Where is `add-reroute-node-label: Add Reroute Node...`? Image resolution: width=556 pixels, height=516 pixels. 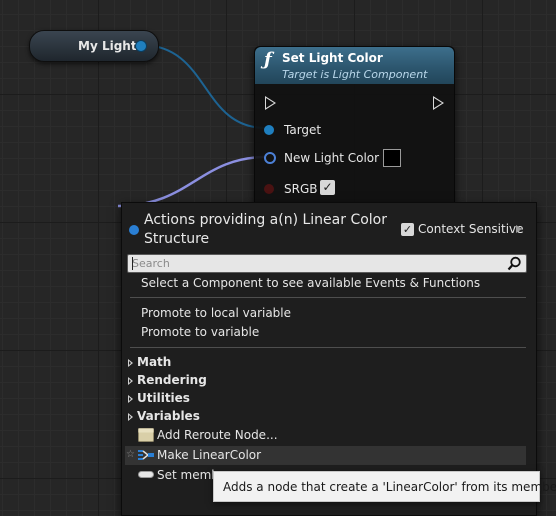 add-reroute-node-label: Add Reroute Node... is located at coordinates (217, 435).